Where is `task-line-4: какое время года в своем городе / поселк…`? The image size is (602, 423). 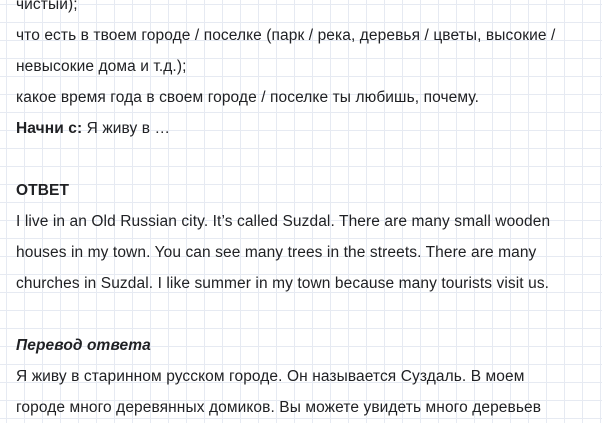 task-line-4: какое время года в своем городе / поселк… is located at coordinates (247, 97).